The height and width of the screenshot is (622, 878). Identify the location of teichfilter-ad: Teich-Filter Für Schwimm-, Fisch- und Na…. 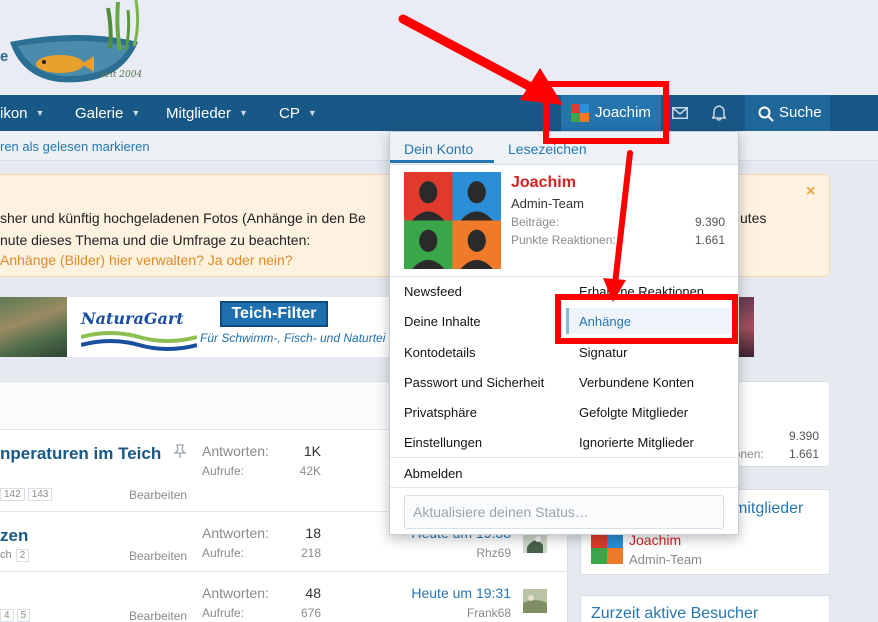
(295, 327).